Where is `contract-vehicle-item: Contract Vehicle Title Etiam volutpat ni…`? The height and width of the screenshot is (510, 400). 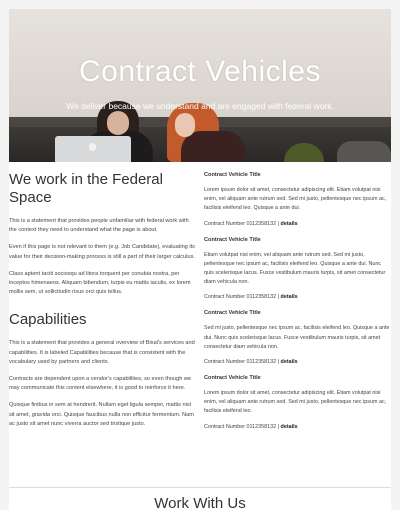 contract-vehicle-item: Contract Vehicle Title Etiam volutpat ni… is located at coordinates (297, 269).